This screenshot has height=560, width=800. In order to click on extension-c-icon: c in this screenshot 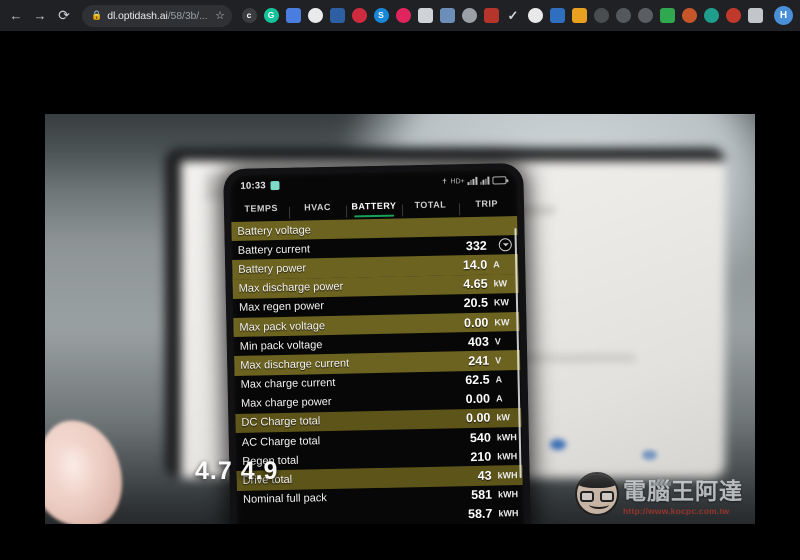, I will do `click(249, 15)`.